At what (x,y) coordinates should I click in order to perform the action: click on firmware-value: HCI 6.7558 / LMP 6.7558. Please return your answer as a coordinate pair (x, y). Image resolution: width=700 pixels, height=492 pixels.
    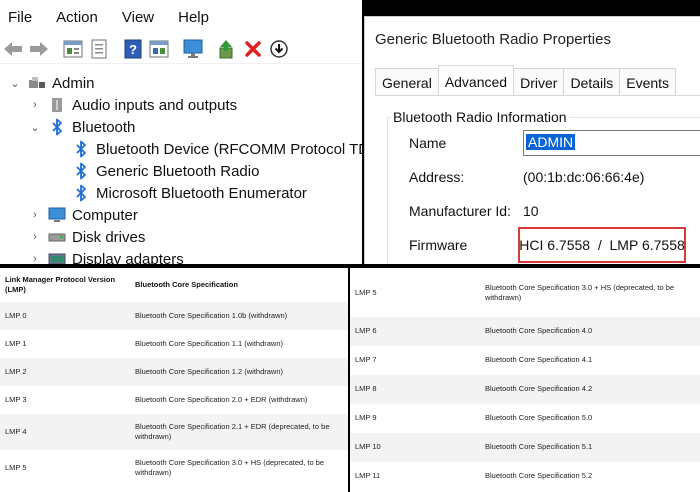
    Looking at the image, I should click on (602, 245).